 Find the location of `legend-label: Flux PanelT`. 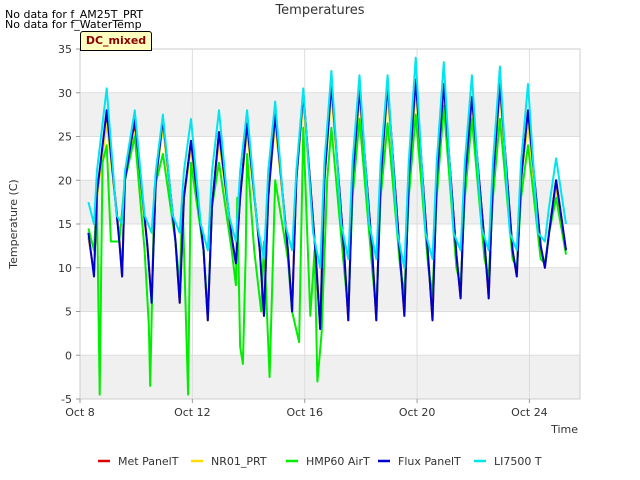

legend-label: Flux PanelT is located at coordinates (429, 461).